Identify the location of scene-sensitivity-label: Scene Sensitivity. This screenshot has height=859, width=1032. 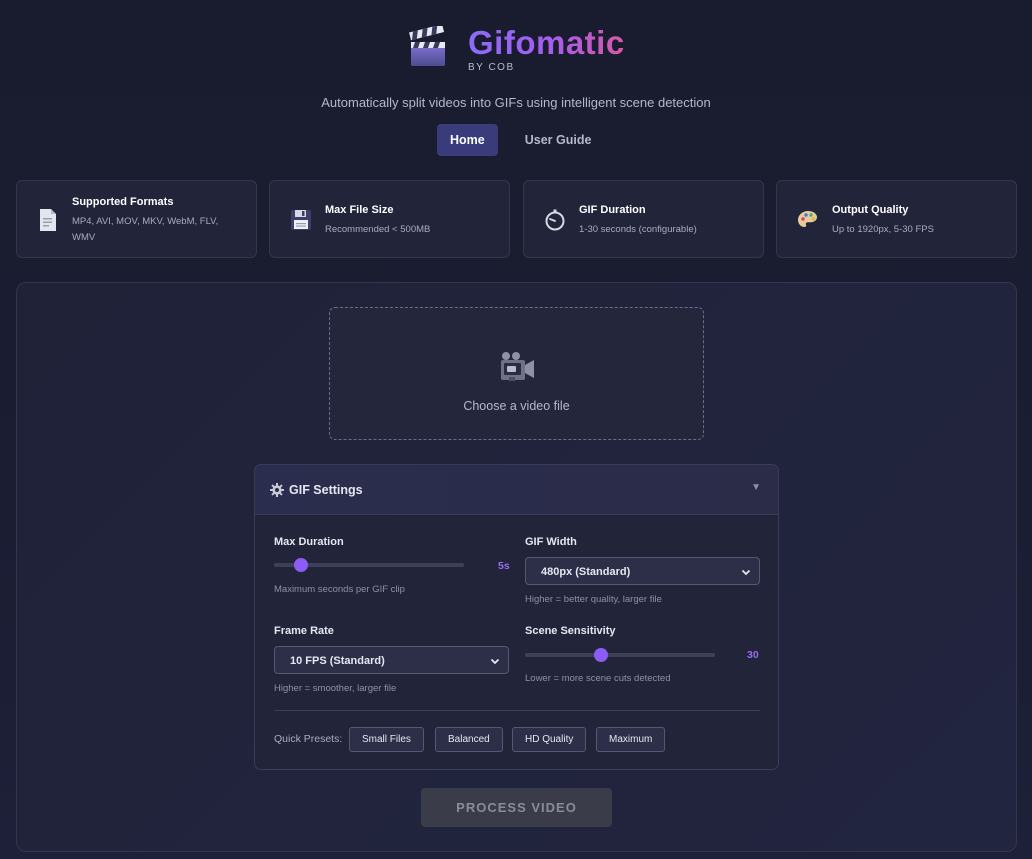
(570, 631).